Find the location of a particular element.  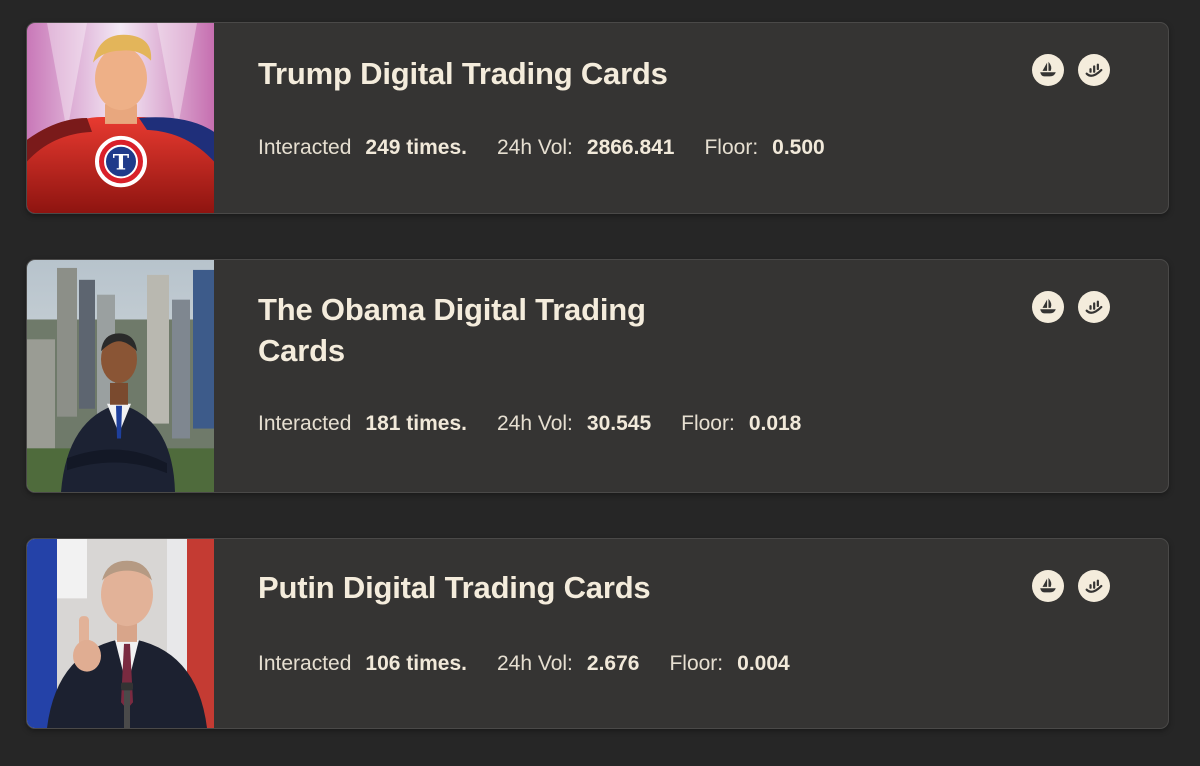

putin-podium-image is located at coordinates (120, 633).